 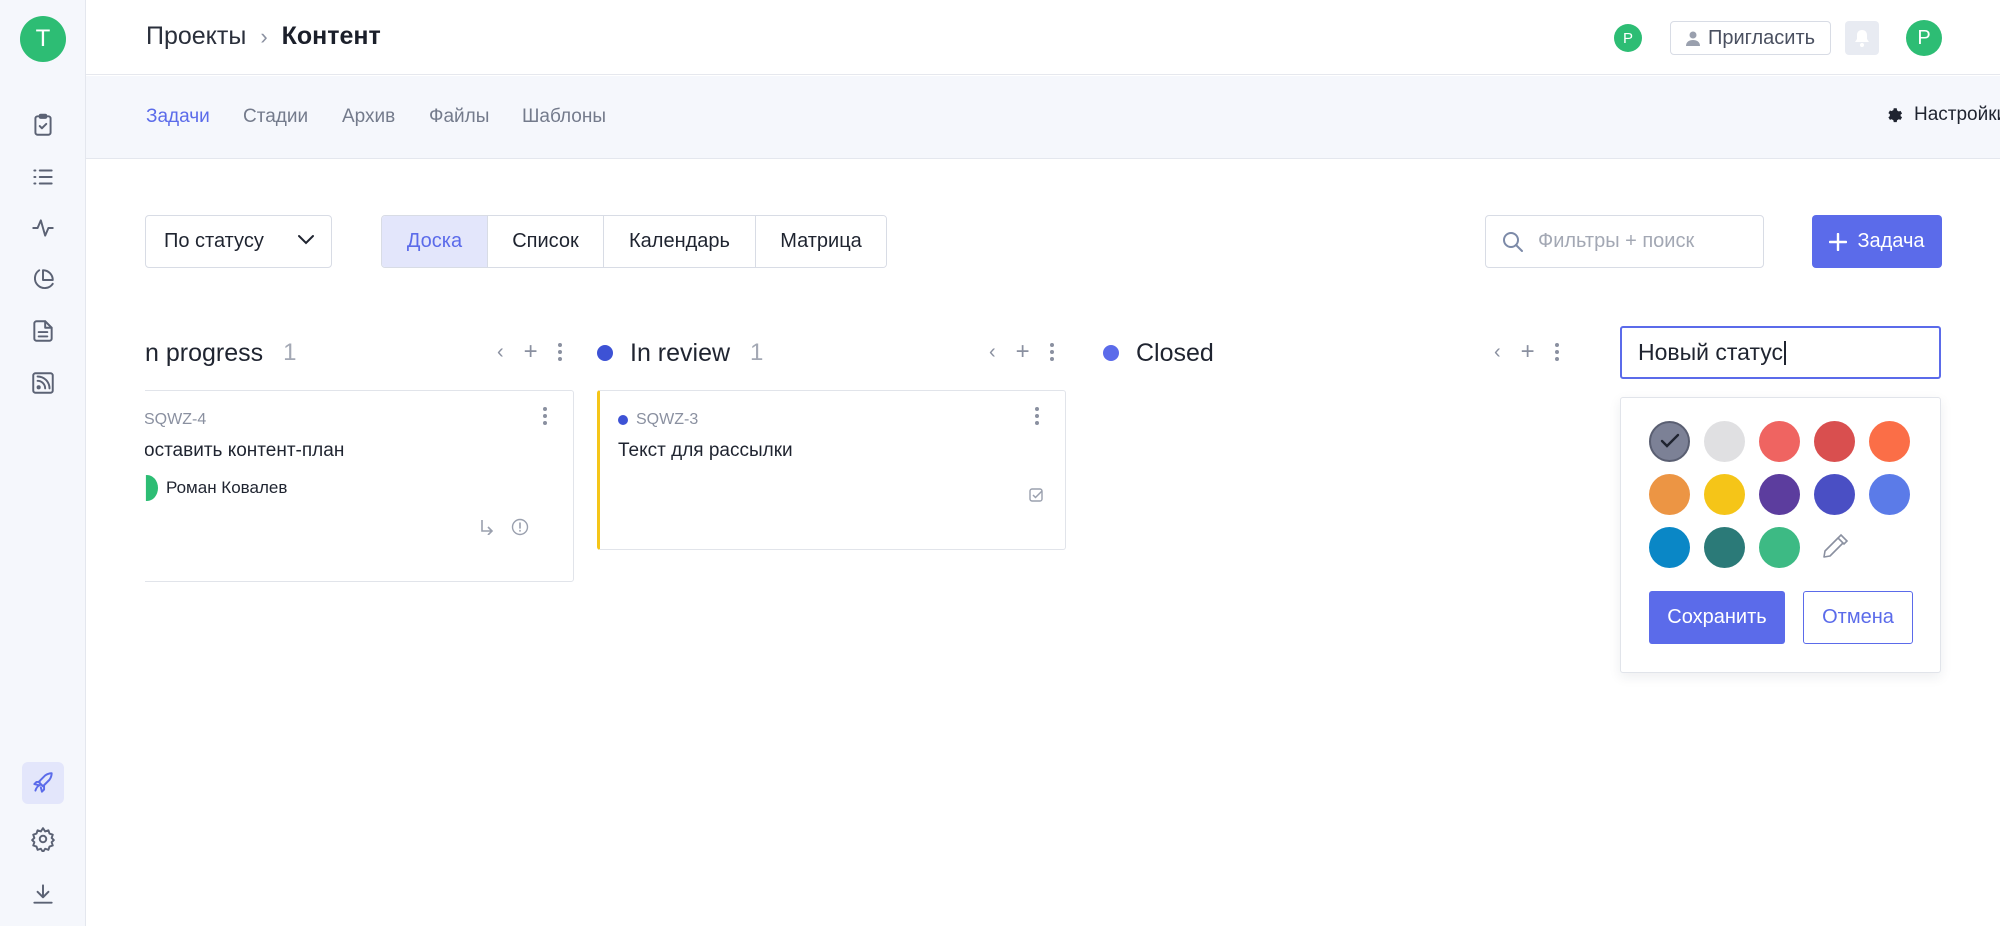 What do you see at coordinates (43, 39) in the screenshot?
I see `workspace-avatar: T` at bounding box center [43, 39].